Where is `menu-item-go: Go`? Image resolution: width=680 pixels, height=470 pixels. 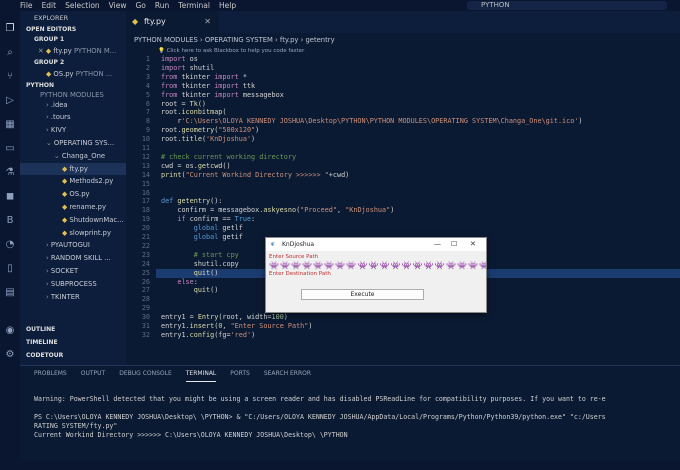
menu-item-go: Go is located at coordinates (140, 5).